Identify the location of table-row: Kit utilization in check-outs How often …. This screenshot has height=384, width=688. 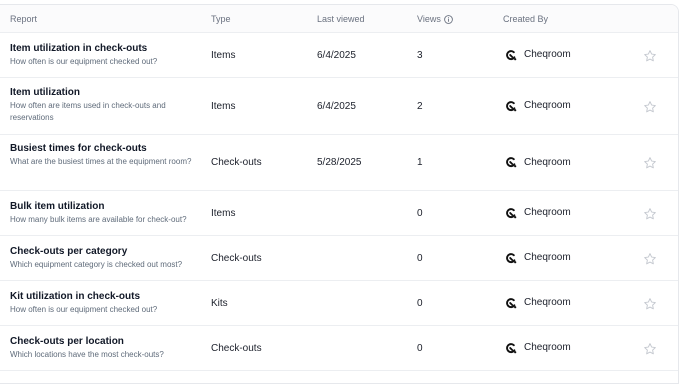
(339, 303).